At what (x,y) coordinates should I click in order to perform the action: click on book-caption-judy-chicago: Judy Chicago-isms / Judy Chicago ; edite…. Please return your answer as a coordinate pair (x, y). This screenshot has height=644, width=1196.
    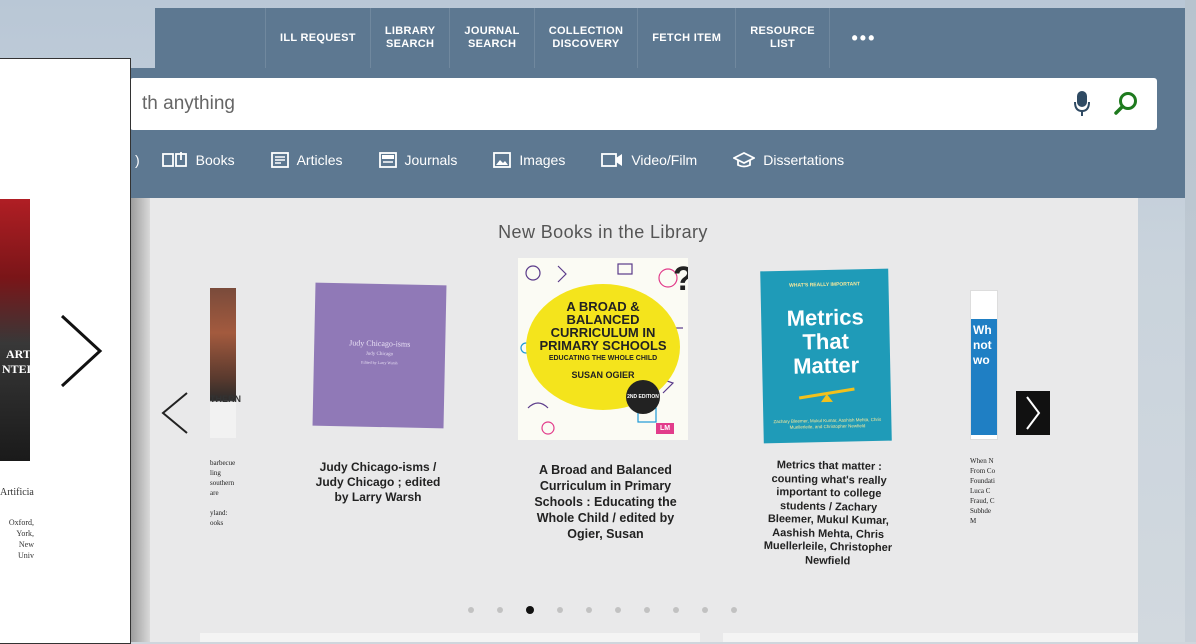
    Looking at the image, I should click on (378, 482).